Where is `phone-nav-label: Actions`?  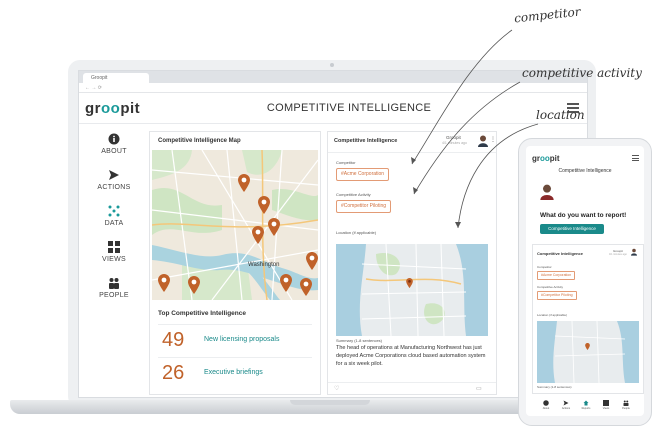
phone-nav-label: Actions is located at coordinates (566, 408).